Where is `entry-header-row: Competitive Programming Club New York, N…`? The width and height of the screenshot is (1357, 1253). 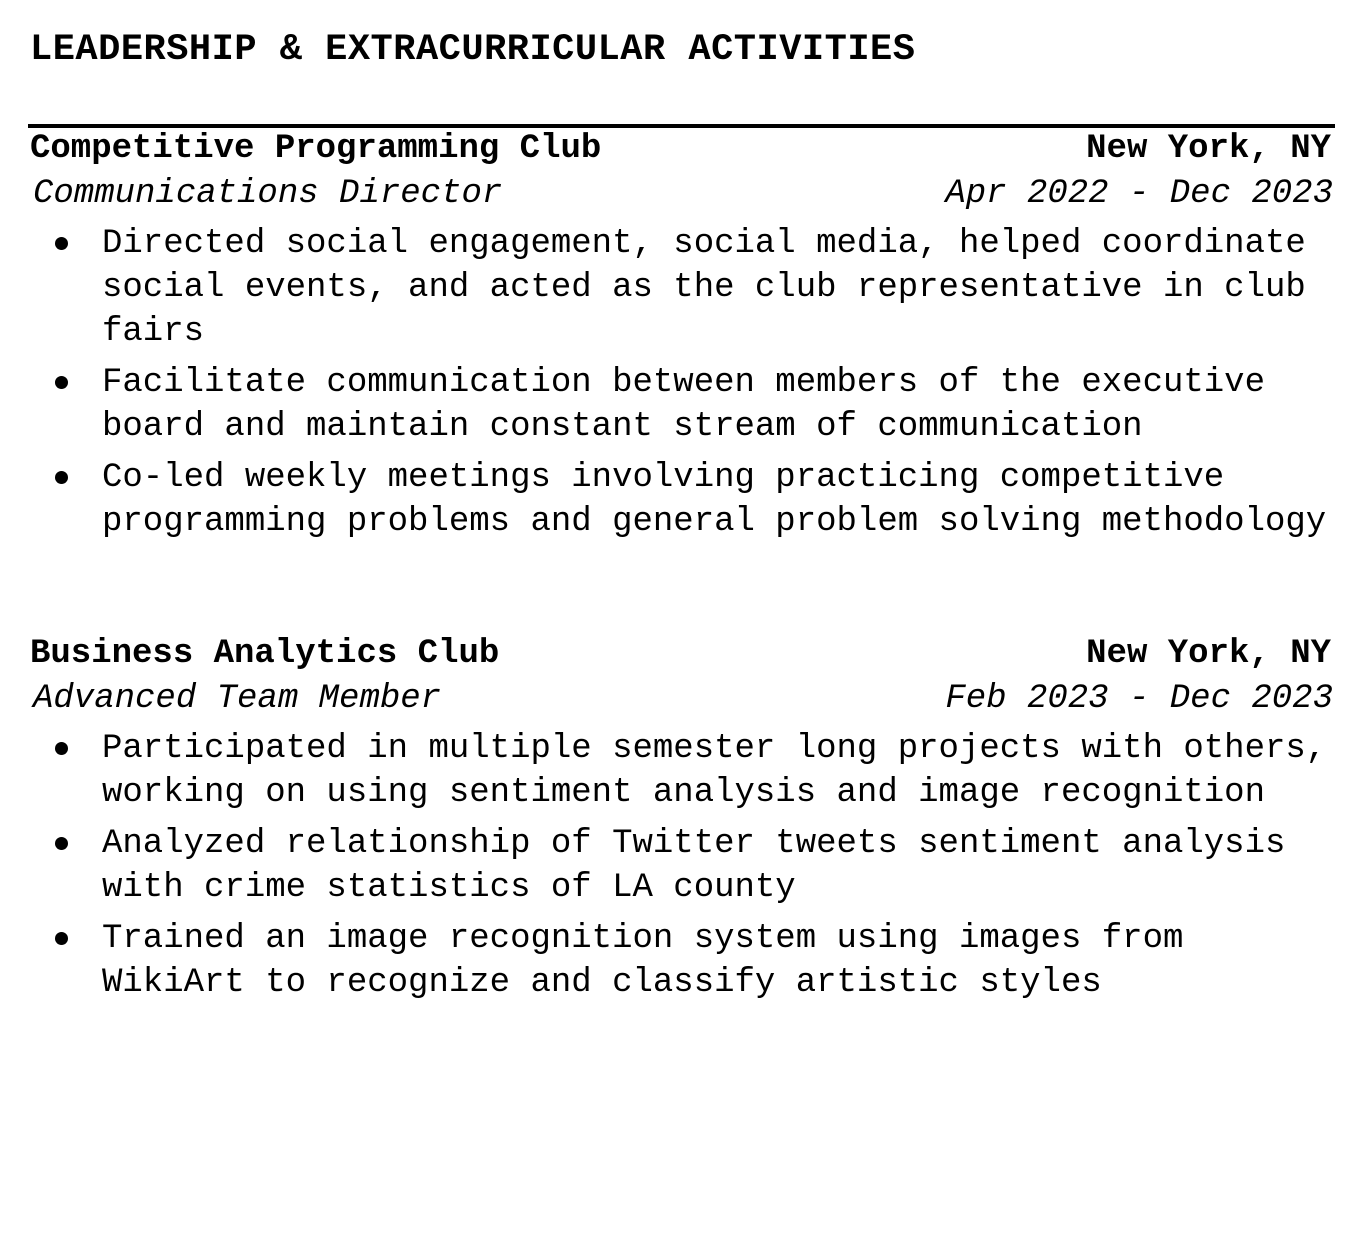 entry-header-row: Competitive Programming Club New York, N… is located at coordinates (678, 149).